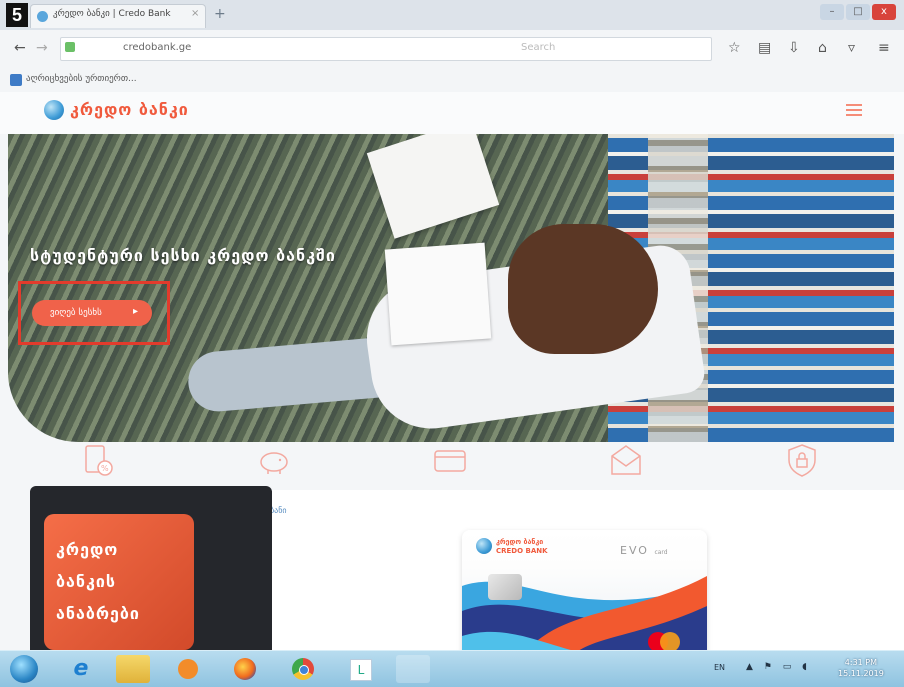  Describe the element at coordinates (450, 460) in the screenshot. I see `card-icon` at that location.